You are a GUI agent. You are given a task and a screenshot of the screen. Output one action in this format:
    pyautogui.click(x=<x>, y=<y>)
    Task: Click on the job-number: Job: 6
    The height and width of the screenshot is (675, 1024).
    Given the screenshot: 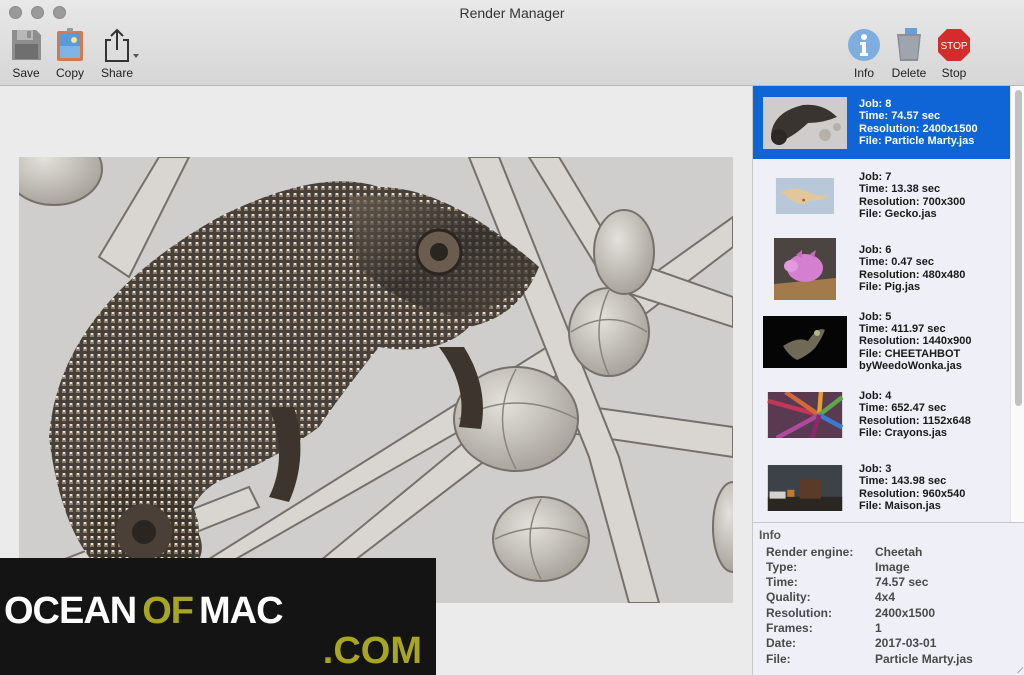 What is the action you would take?
    pyautogui.click(x=875, y=249)
    